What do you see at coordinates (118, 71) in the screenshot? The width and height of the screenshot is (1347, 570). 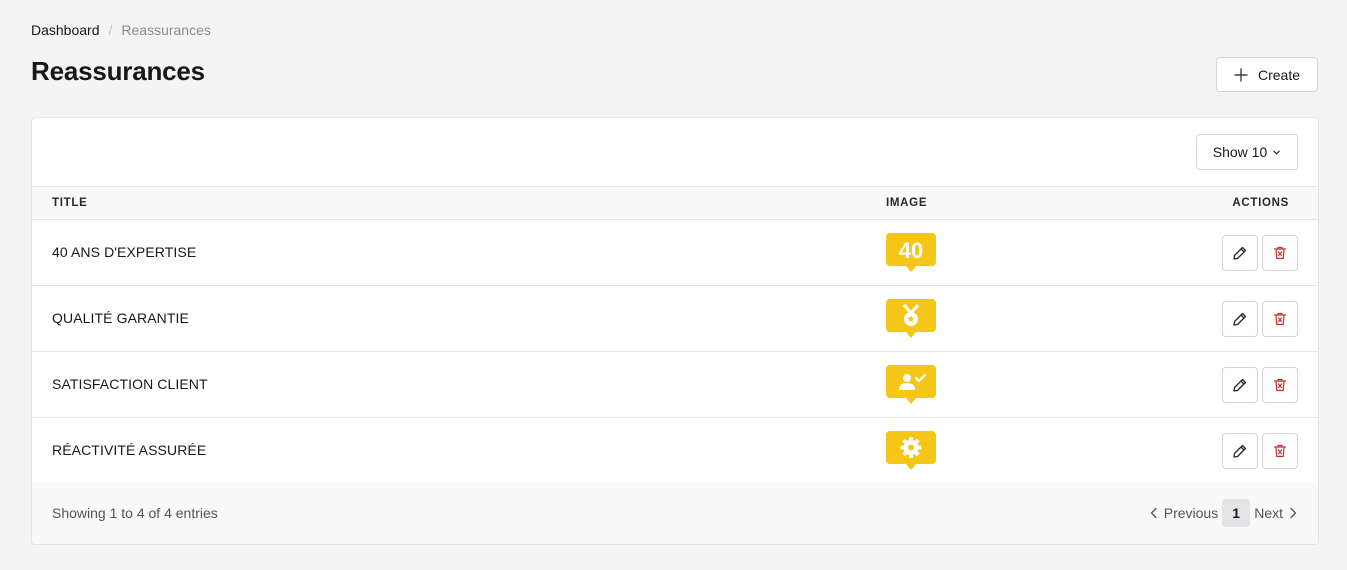 I see `page-title: Reassurances` at bounding box center [118, 71].